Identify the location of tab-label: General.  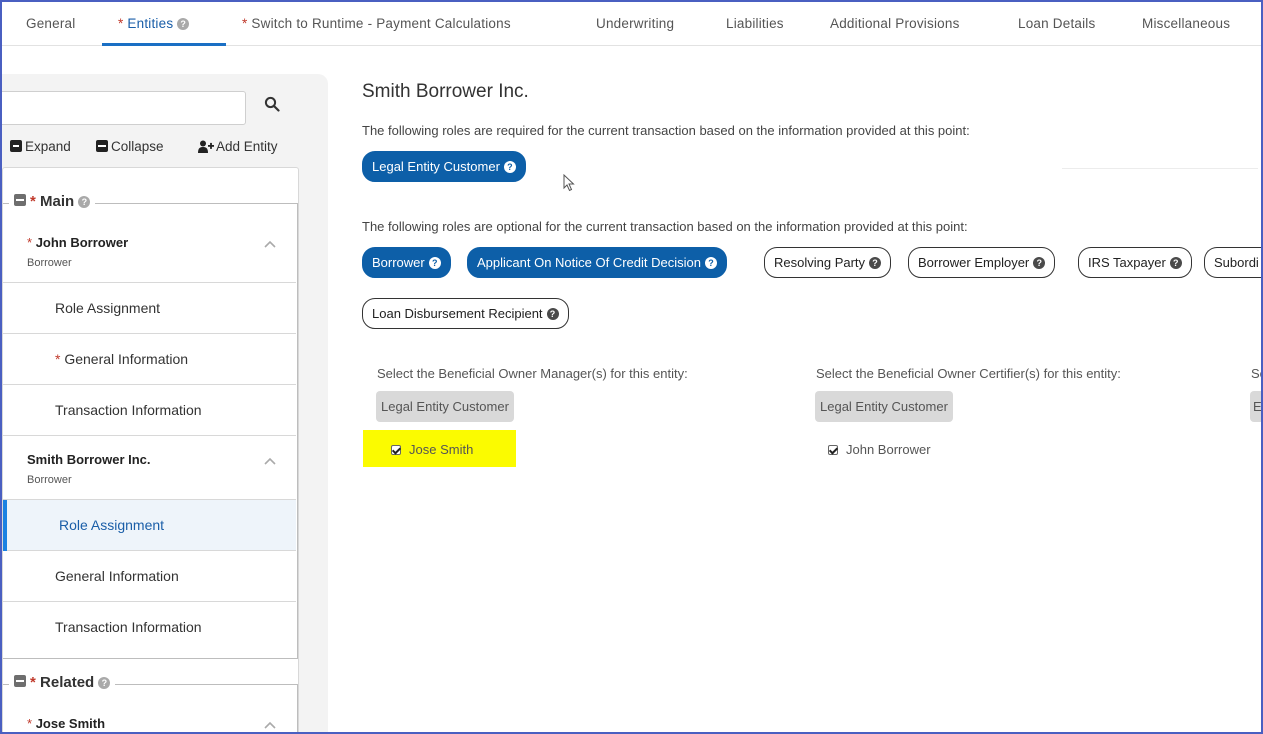
(51, 23).